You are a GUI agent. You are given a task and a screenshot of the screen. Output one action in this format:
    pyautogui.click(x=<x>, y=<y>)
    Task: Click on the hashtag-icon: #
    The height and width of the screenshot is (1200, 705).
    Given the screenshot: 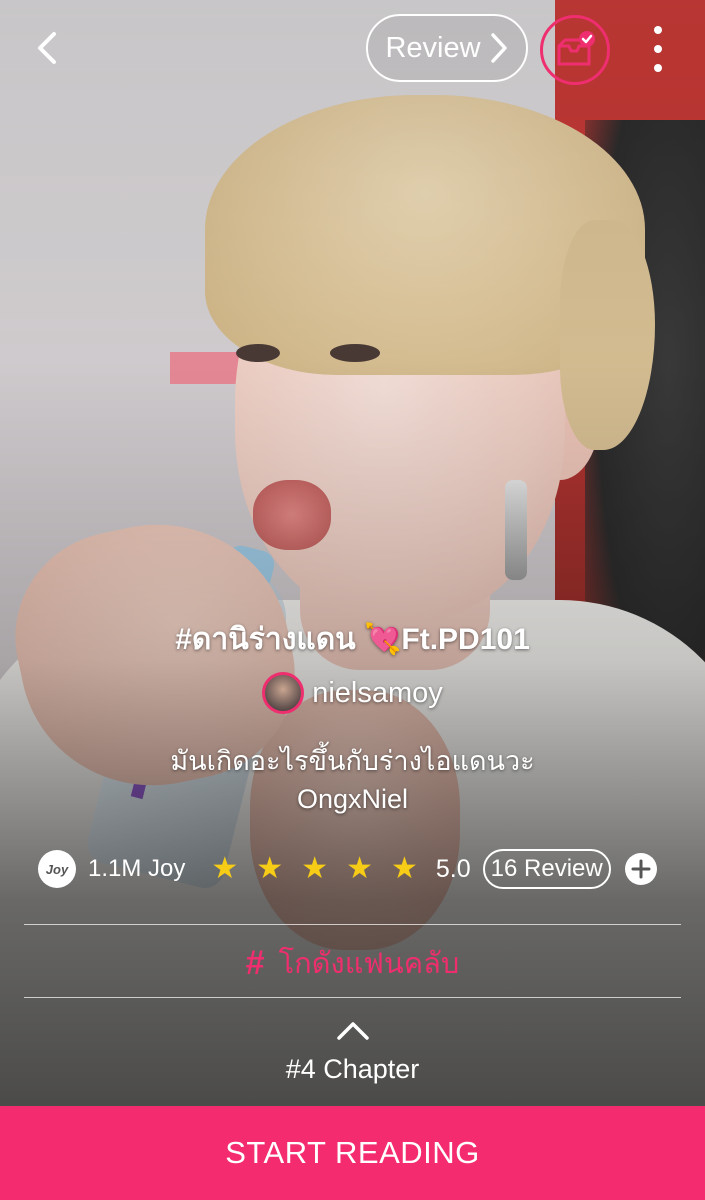 What is the action you would take?
    pyautogui.click(x=255, y=962)
    